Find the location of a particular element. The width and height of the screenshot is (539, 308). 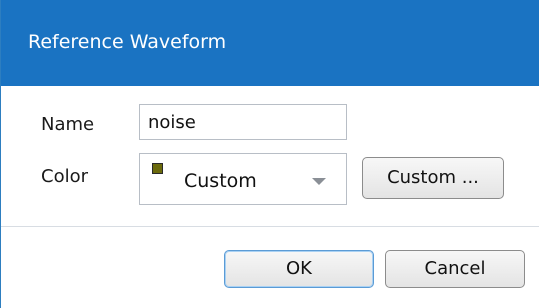

cancel-button: Cancel is located at coordinates (455, 269).